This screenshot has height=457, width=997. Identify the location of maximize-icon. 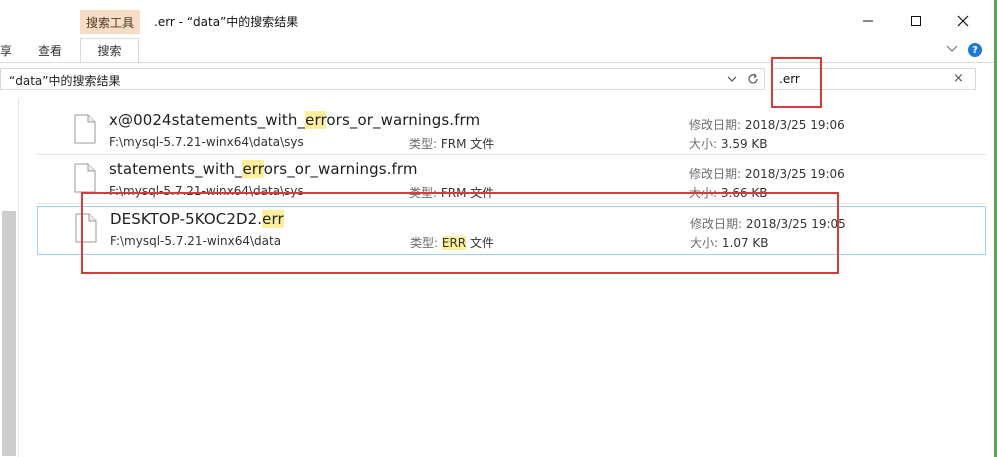
(916, 21).